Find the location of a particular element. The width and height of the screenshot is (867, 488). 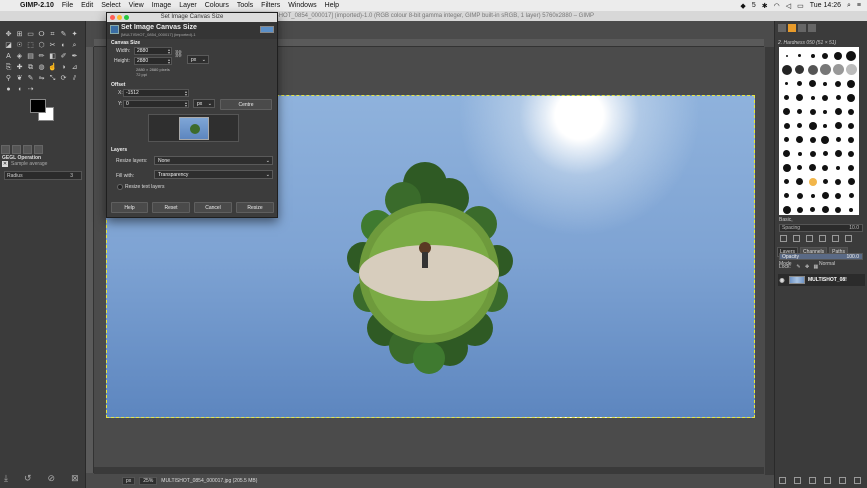

x-spinner: ▴ ▾ is located at coordinates (186, 93).